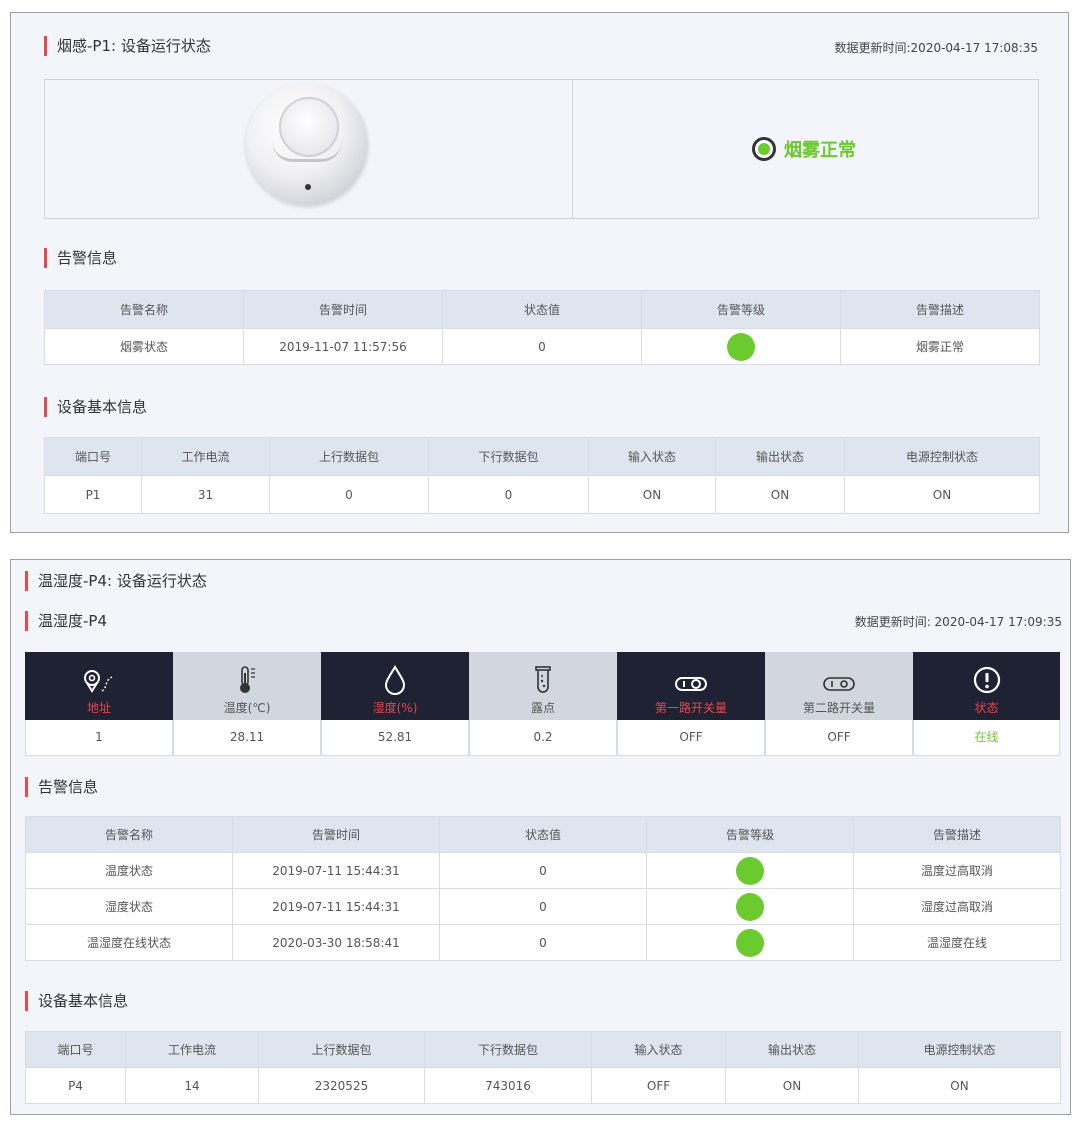  Describe the element at coordinates (986, 680) in the screenshot. I see `alert-circle-icon` at that location.